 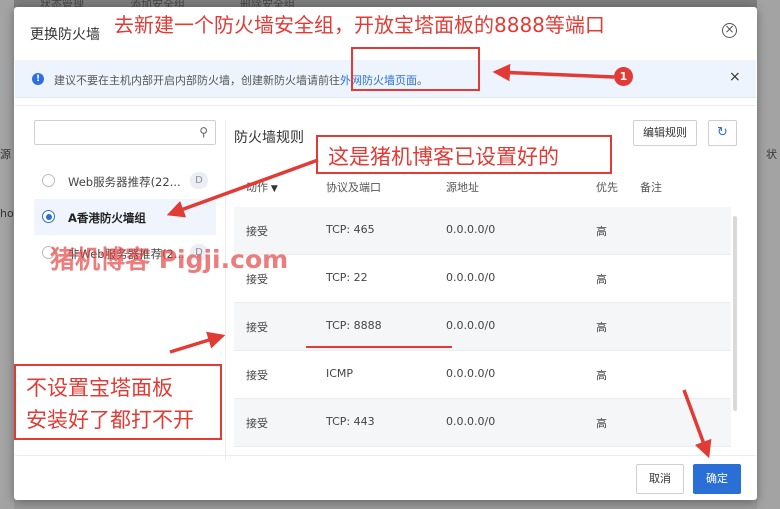 What do you see at coordinates (48, 180) in the screenshot?
I see `radio-button` at bounding box center [48, 180].